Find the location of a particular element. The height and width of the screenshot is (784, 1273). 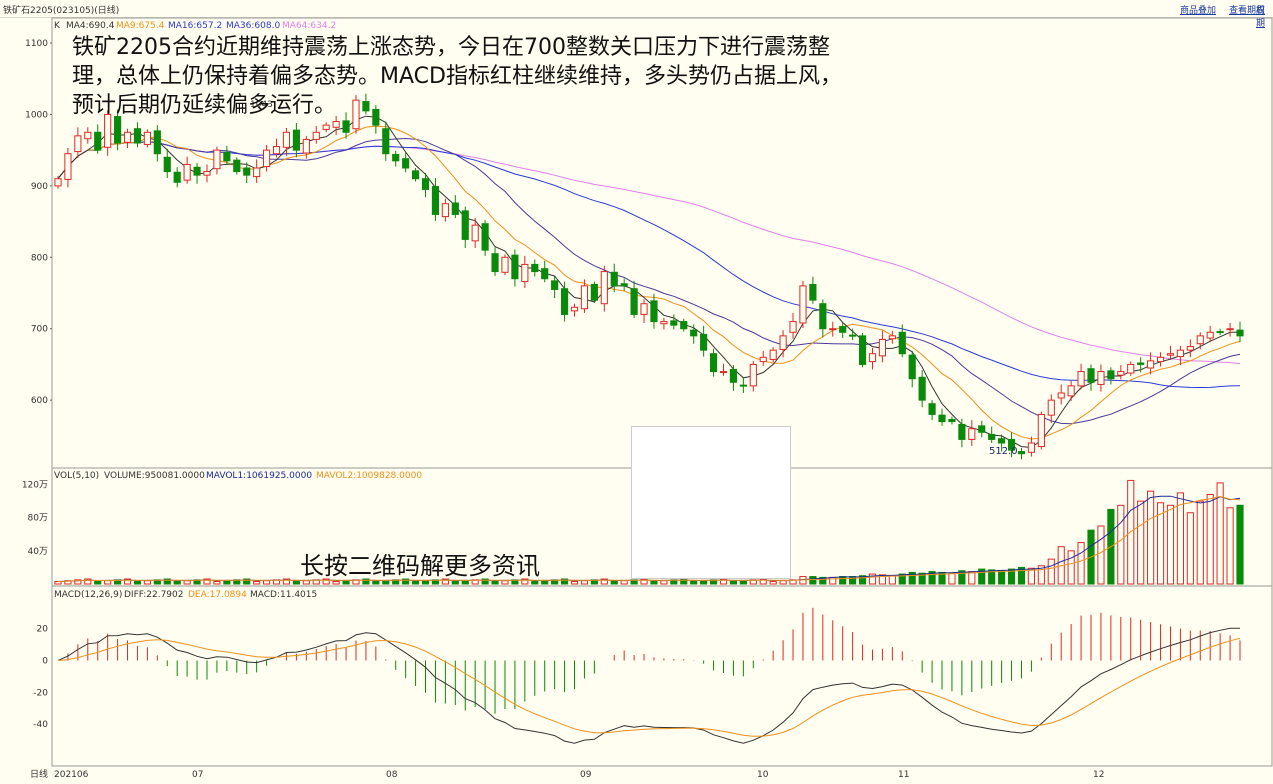

legend-macd-value: MACD:11.4015 is located at coordinates (283, 595).